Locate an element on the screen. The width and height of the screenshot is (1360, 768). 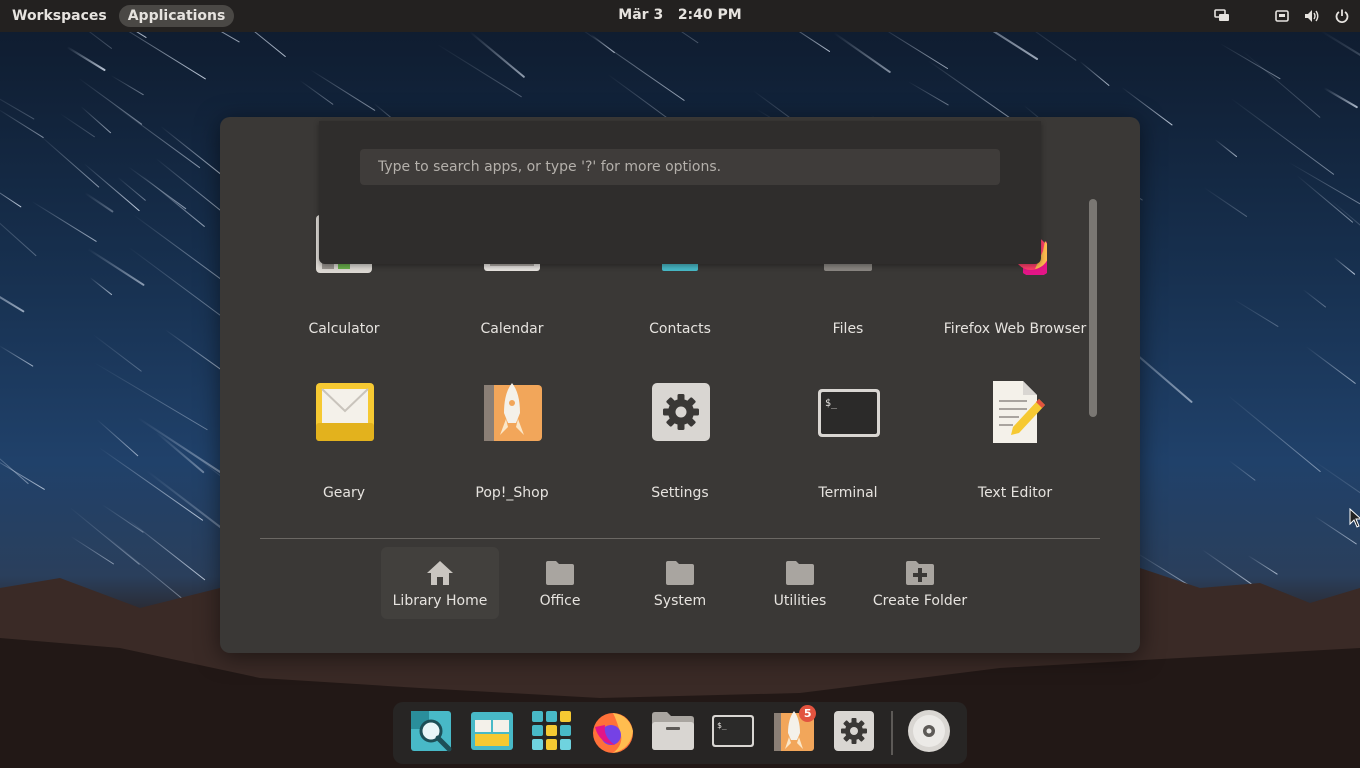
folder-label: Create Folder is located at coordinates (920, 601).